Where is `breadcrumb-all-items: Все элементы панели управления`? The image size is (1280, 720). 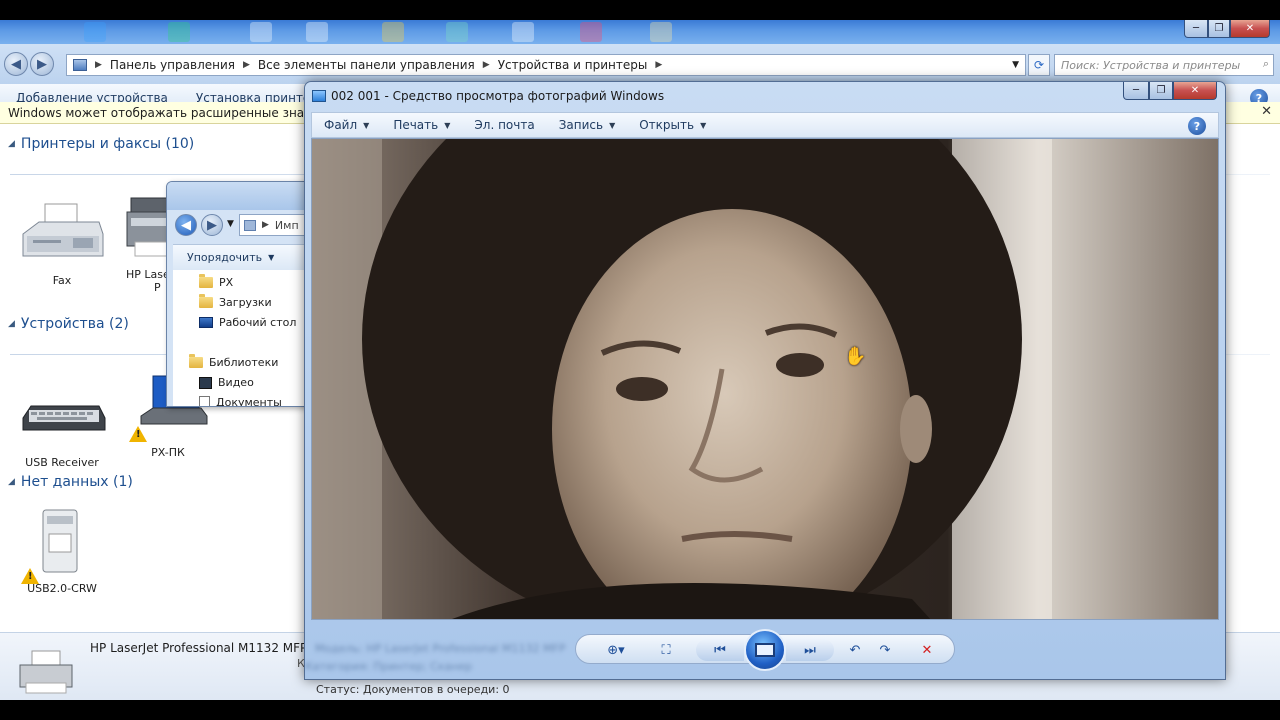
breadcrumb-all-items: Все элементы панели управления is located at coordinates (366, 65).